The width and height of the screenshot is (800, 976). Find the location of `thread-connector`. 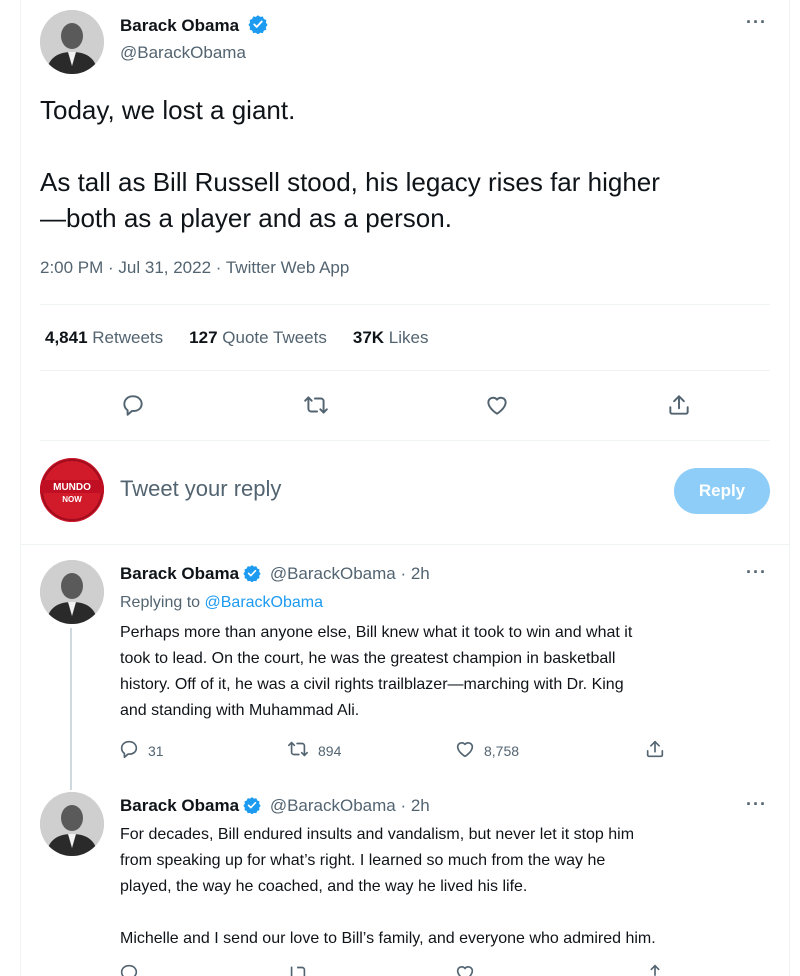

thread-connector is located at coordinates (71, 709).